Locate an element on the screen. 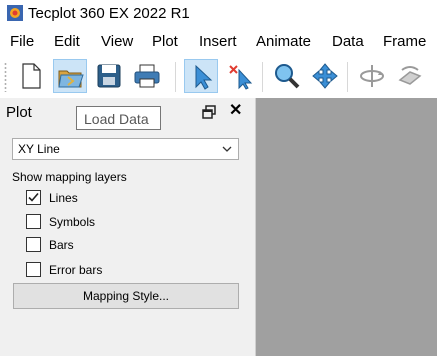 This screenshot has width=437, height=356. plot-type-select: XY Line is located at coordinates (125, 149).